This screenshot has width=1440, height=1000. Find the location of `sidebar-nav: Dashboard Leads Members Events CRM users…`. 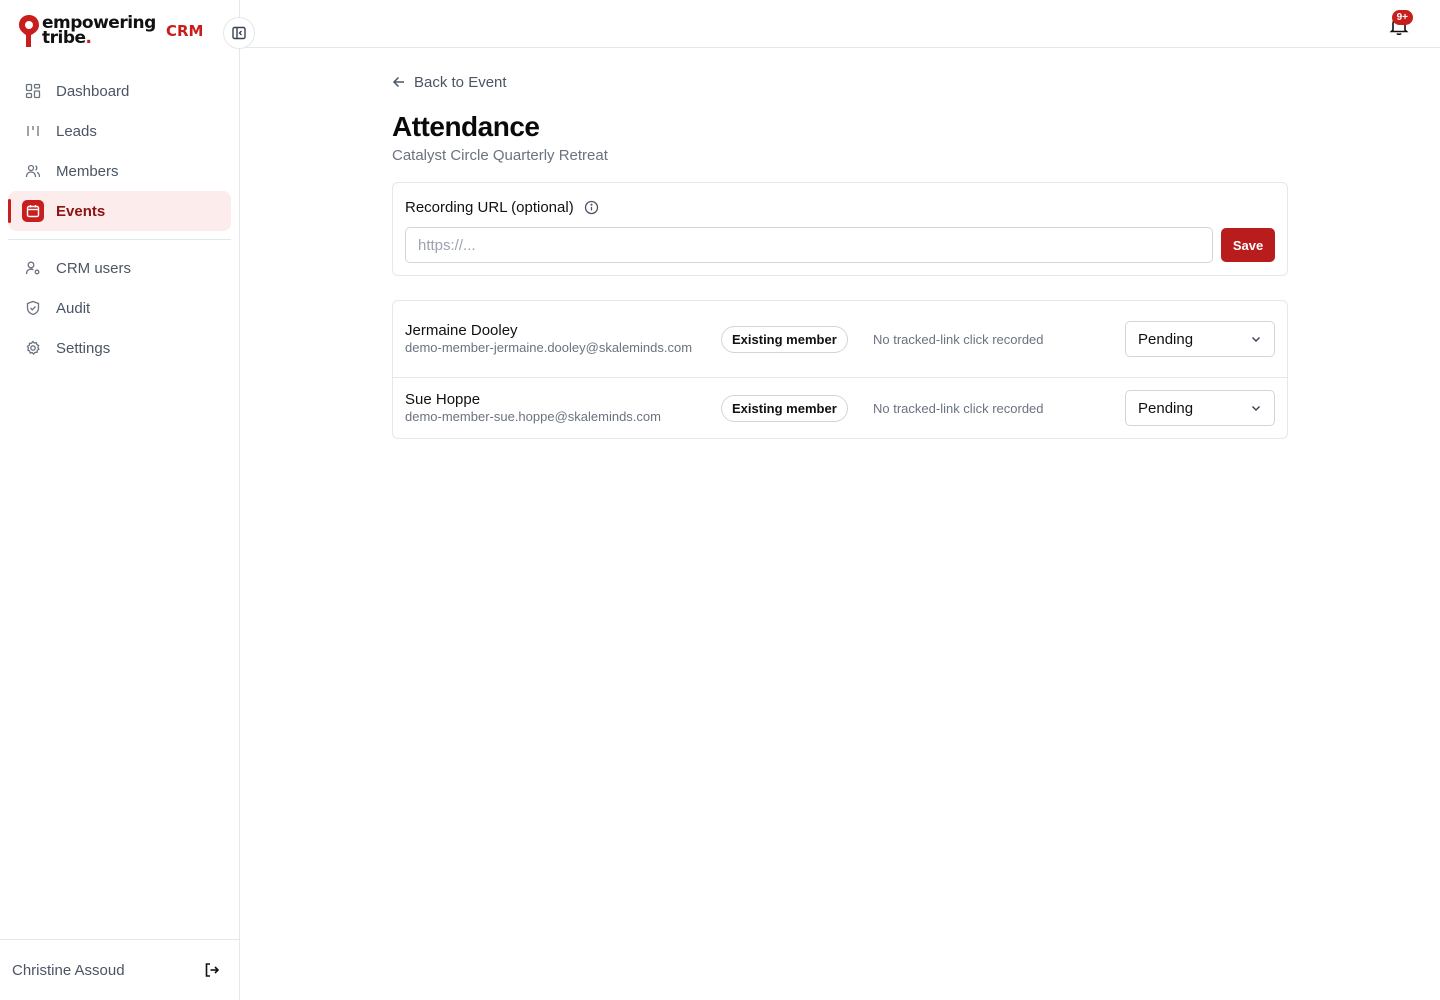

sidebar-nav: Dashboard Leads Members Events CRM users… is located at coordinates (119, 219).